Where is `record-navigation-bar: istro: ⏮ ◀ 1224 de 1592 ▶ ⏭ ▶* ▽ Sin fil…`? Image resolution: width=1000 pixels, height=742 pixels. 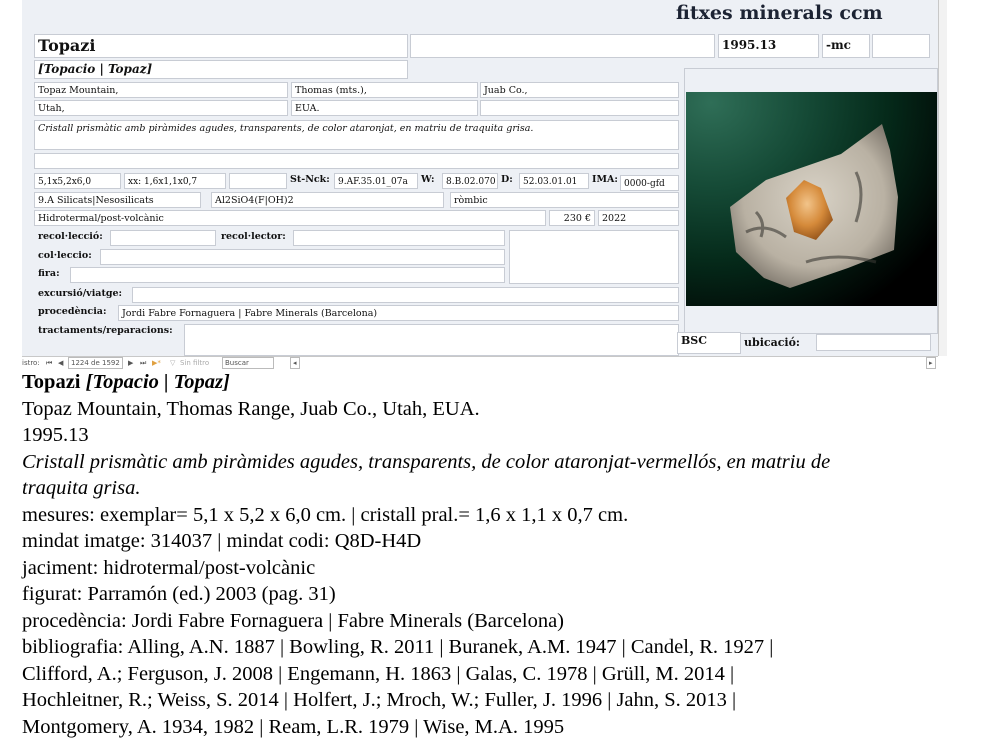
record-navigation-bar: istro: ⏮ ◀ 1224 de 1592 ▶ ⏭ ▶* ▽ Sin fil… is located at coordinates (480, 362).